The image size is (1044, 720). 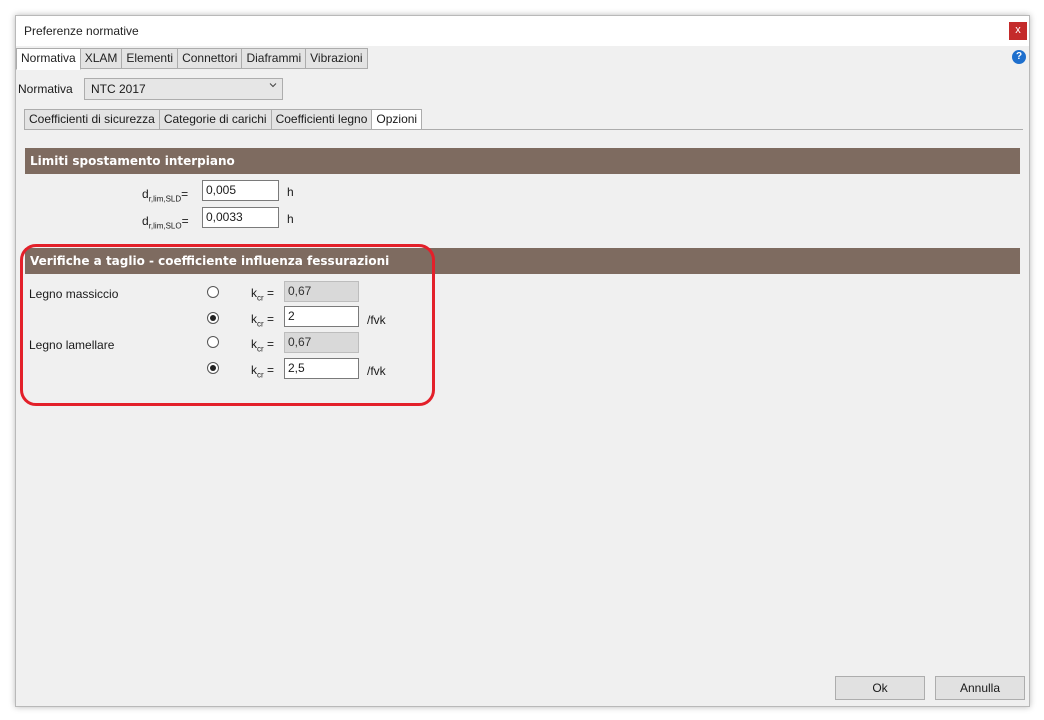 What do you see at coordinates (321, 316) in the screenshot?
I see `massiccio-kcr-input: 2` at bounding box center [321, 316].